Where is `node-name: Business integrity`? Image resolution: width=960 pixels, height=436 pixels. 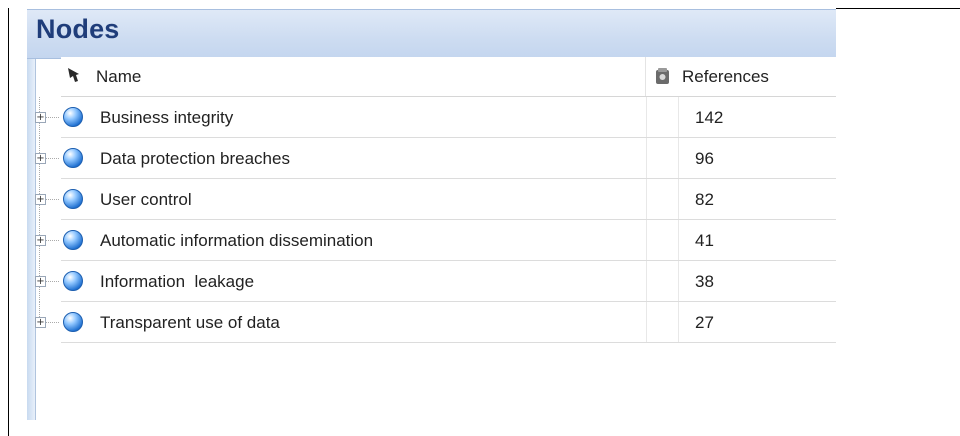 node-name: Business integrity is located at coordinates (167, 117).